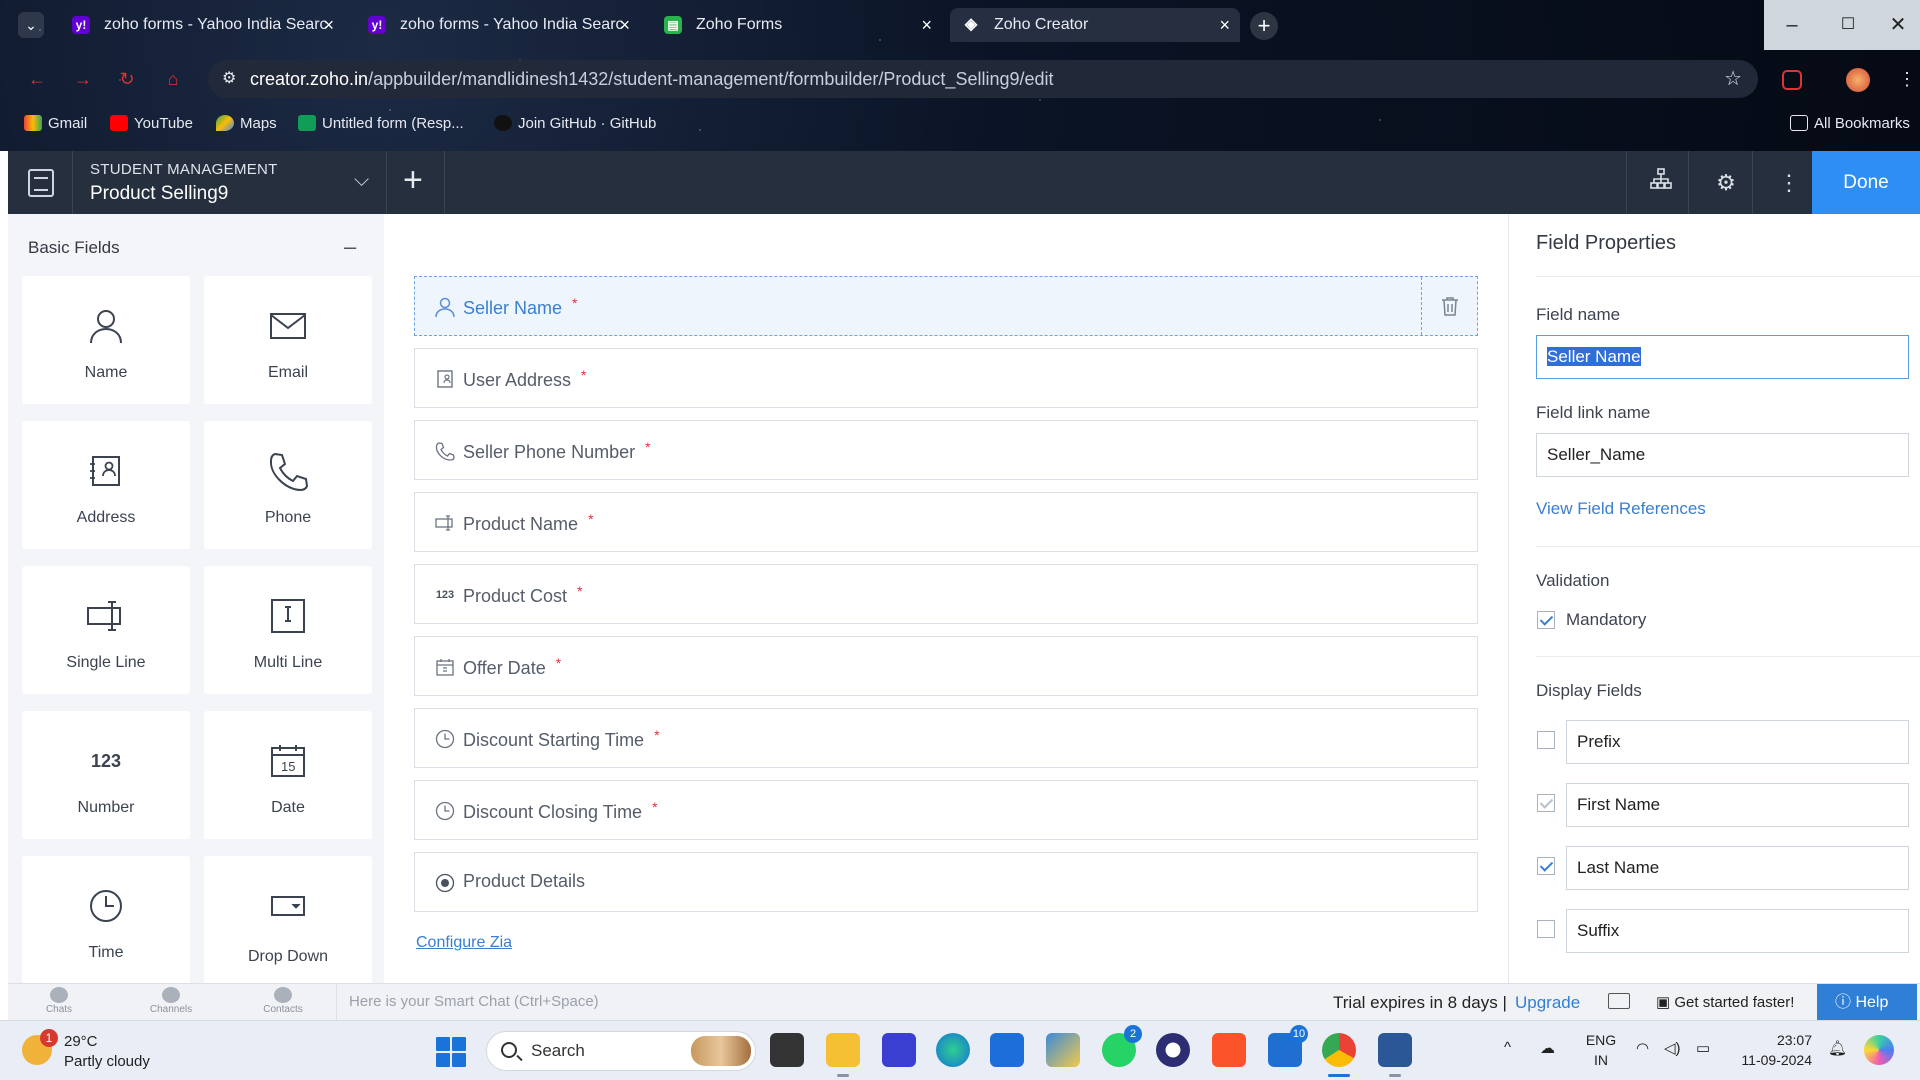 This screenshot has width=1920, height=1080. I want to click on forward-icon: →, so click(83, 79).